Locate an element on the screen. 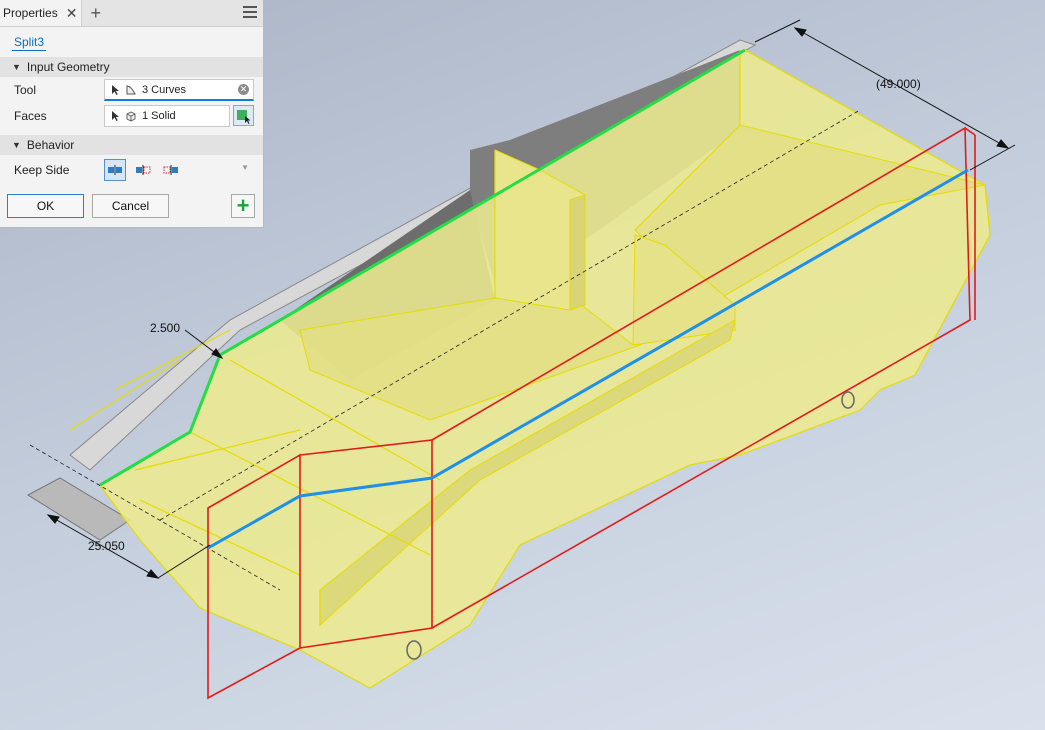 The image size is (1045, 730). keep-side-row: Keep Side ▼ is located at coordinates (131, 170).